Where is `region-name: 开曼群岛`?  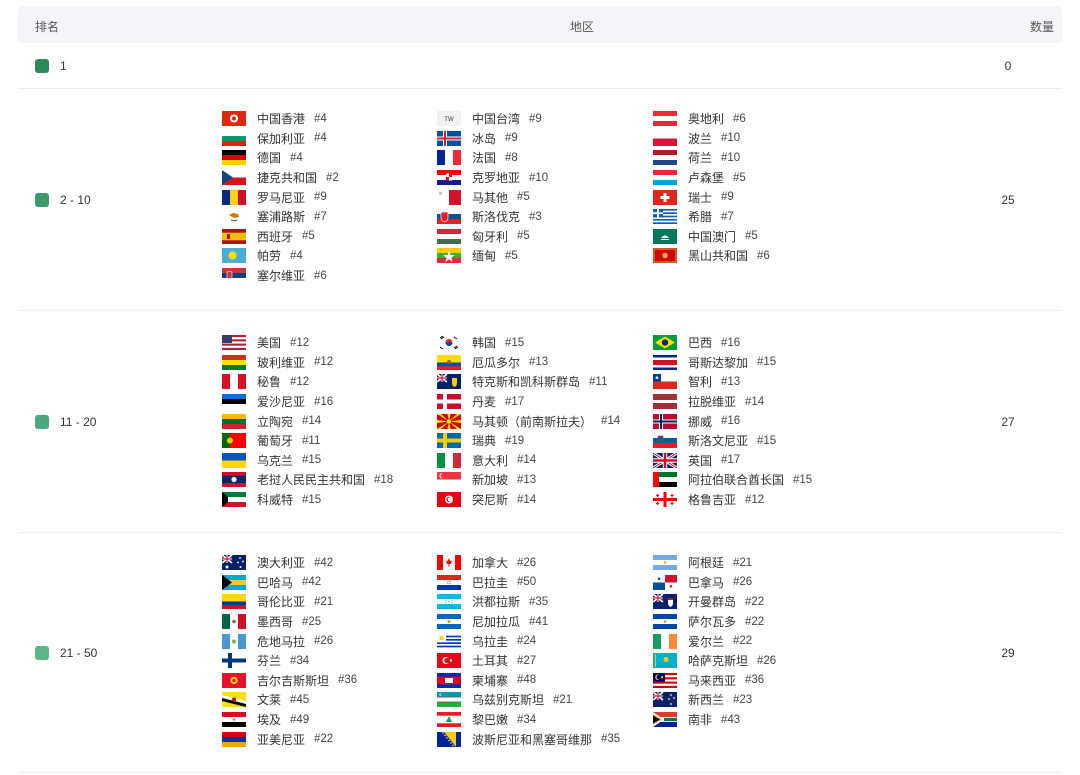 region-name: 开曼群岛 is located at coordinates (712, 602).